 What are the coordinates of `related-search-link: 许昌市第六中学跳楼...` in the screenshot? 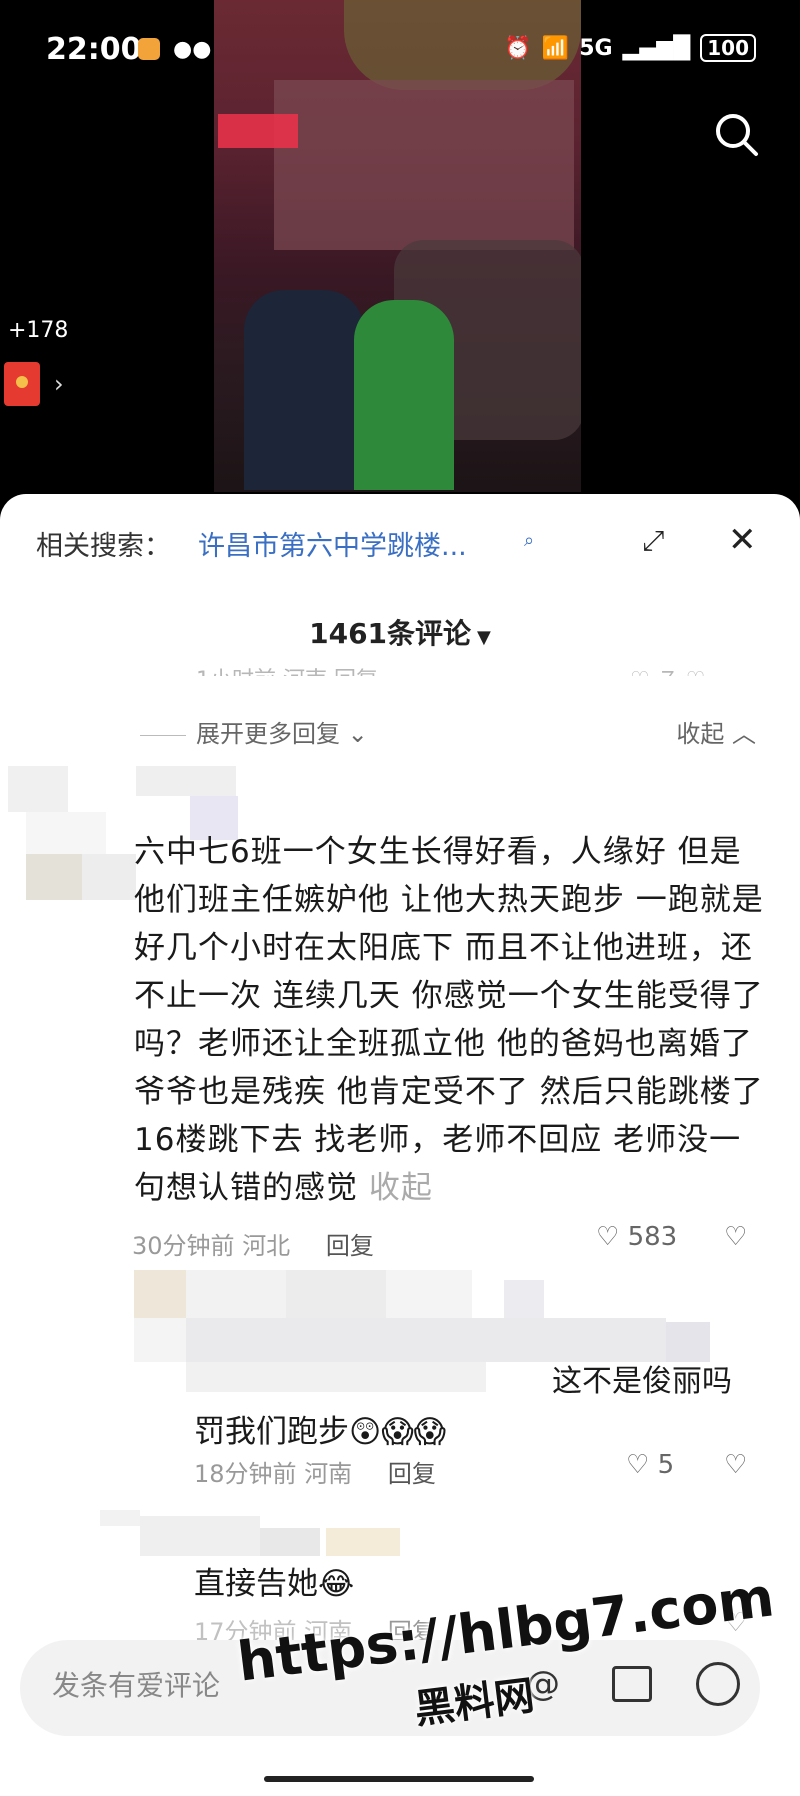 It's located at (332, 543).